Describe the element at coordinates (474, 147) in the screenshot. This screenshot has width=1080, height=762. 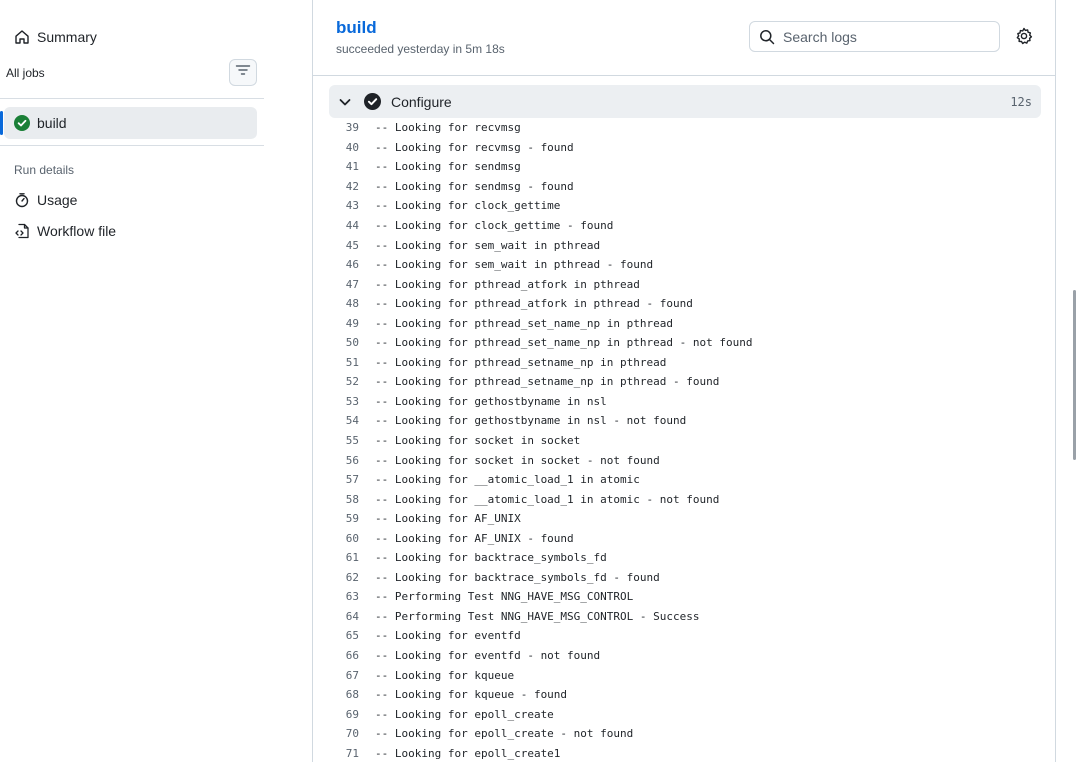
I see `log-line-text: -- Looking for recvmsg - found` at that location.